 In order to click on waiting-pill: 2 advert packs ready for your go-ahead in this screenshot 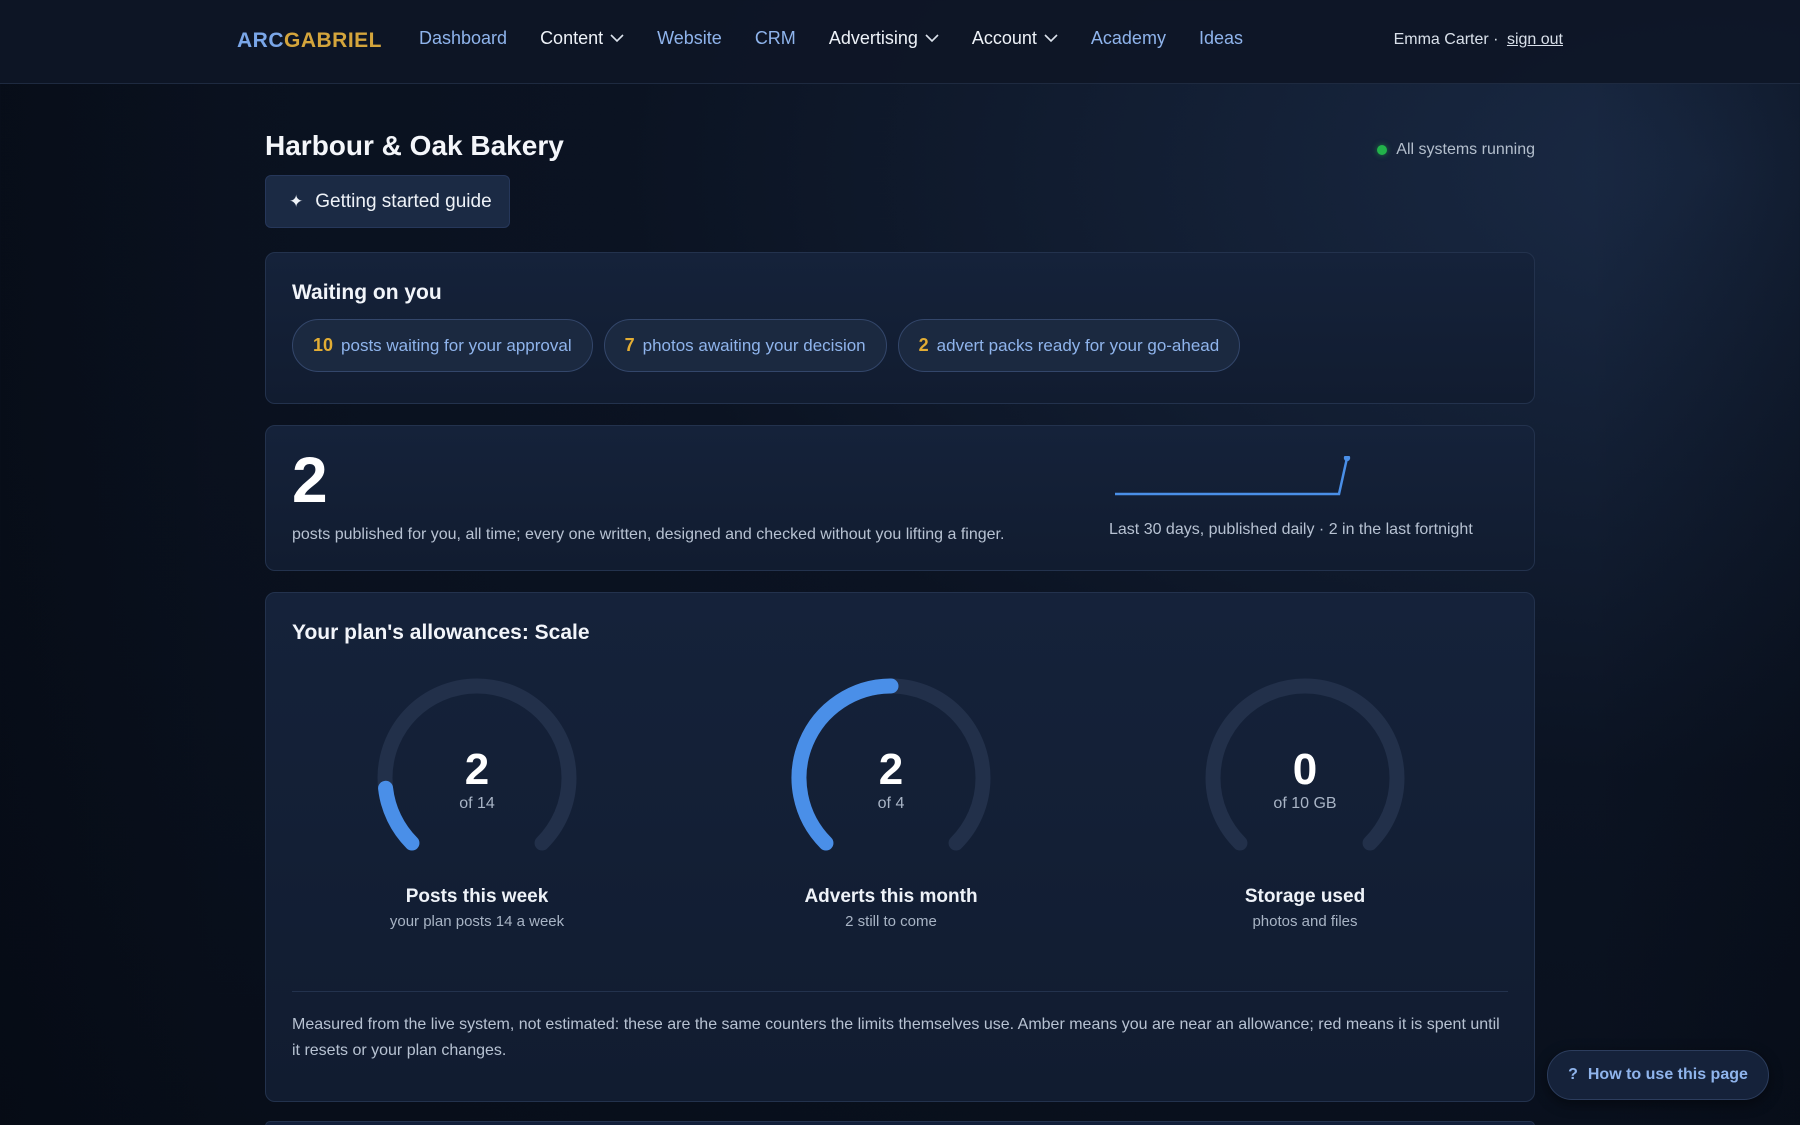, I will do `click(1069, 345)`.